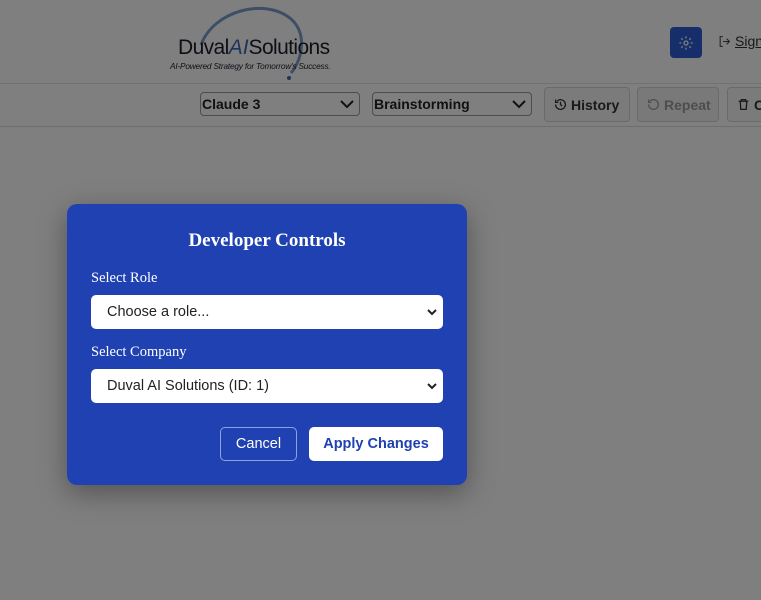 This screenshot has height=600, width=761. What do you see at coordinates (188, 386) in the screenshot?
I see `company-select-value: Duval AI Solutions (ID: 1)` at bounding box center [188, 386].